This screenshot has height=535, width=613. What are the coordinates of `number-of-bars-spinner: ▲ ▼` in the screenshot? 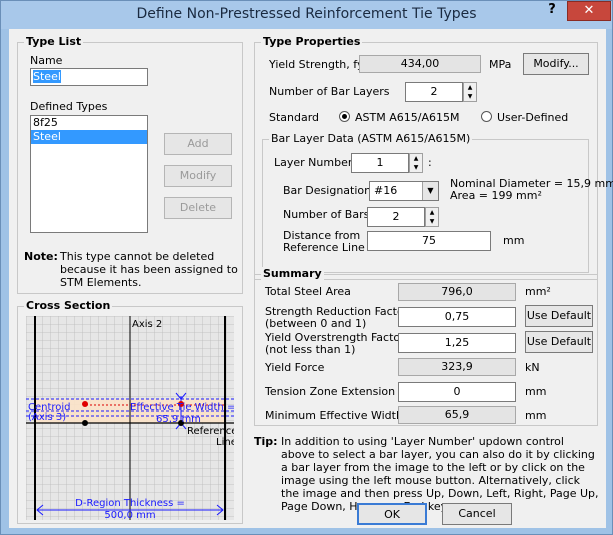 It's located at (432, 217).